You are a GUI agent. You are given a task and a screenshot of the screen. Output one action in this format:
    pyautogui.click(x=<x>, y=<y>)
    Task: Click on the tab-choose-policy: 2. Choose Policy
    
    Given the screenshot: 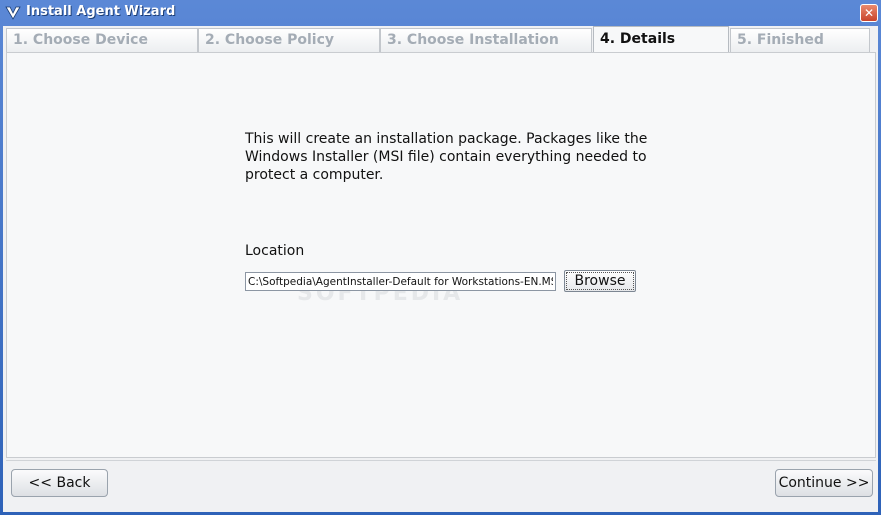 What is the action you would take?
    pyautogui.click(x=289, y=40)
    